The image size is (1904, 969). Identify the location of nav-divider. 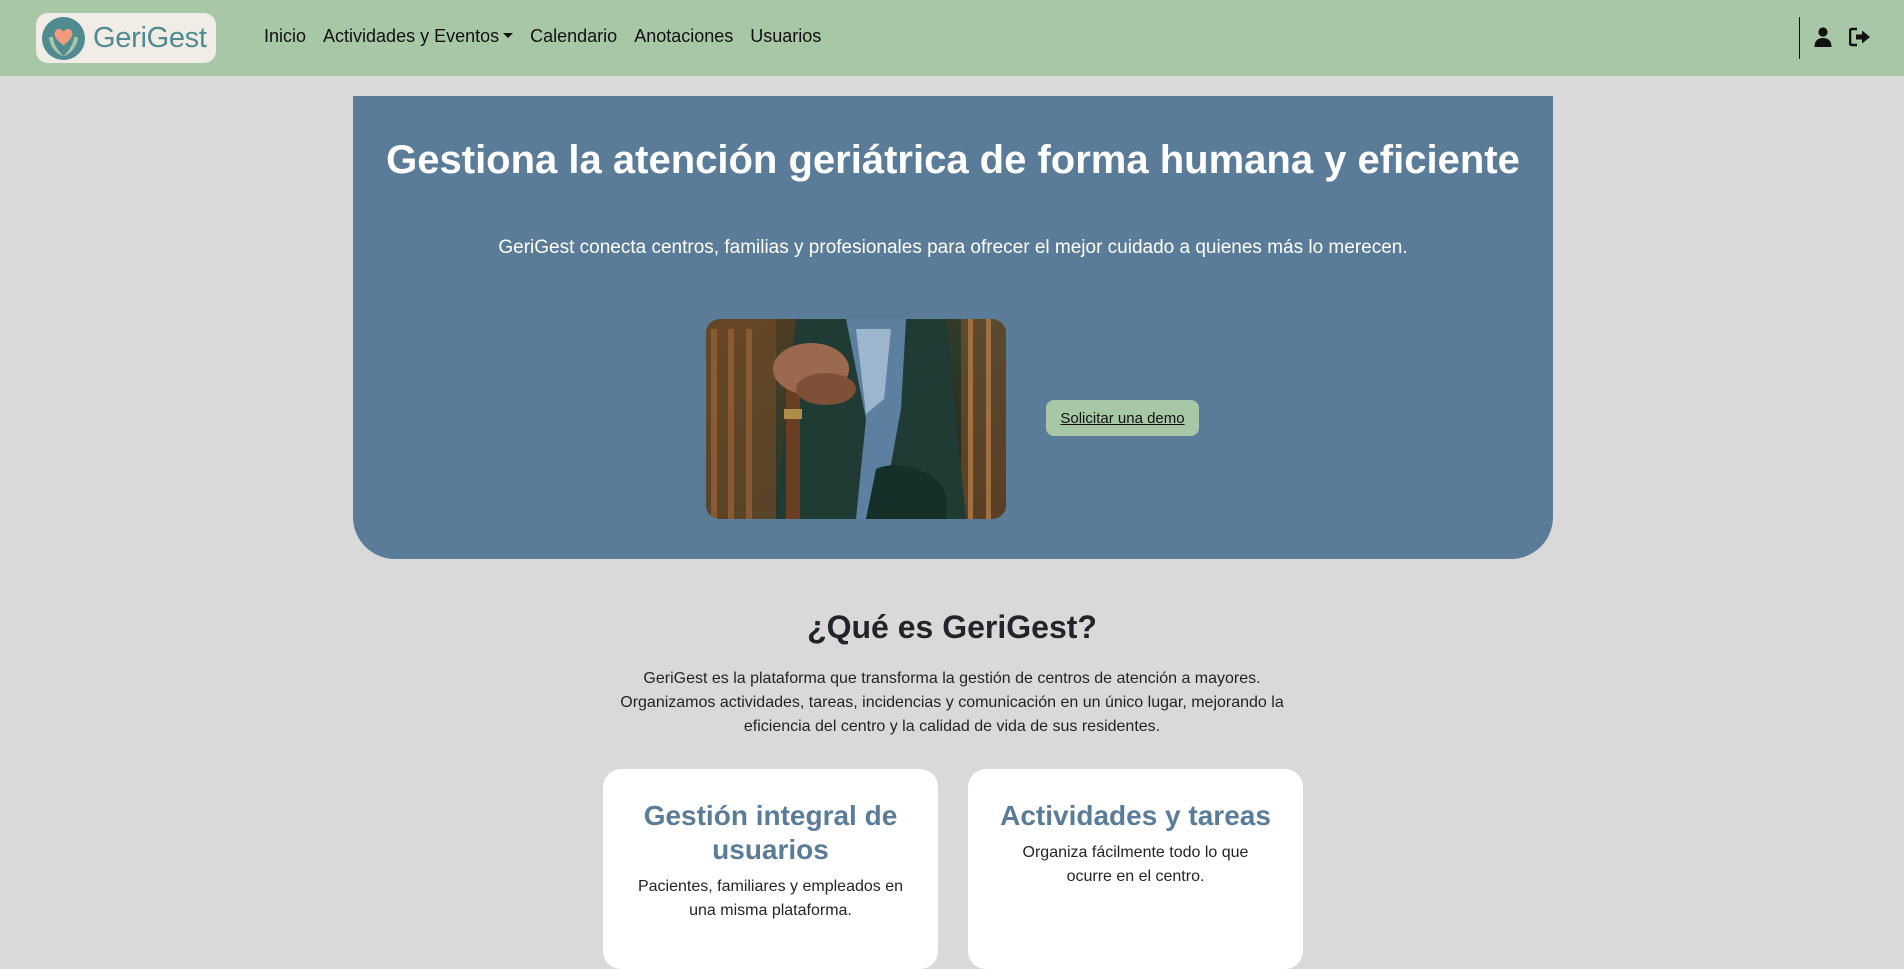
(1799, 38).